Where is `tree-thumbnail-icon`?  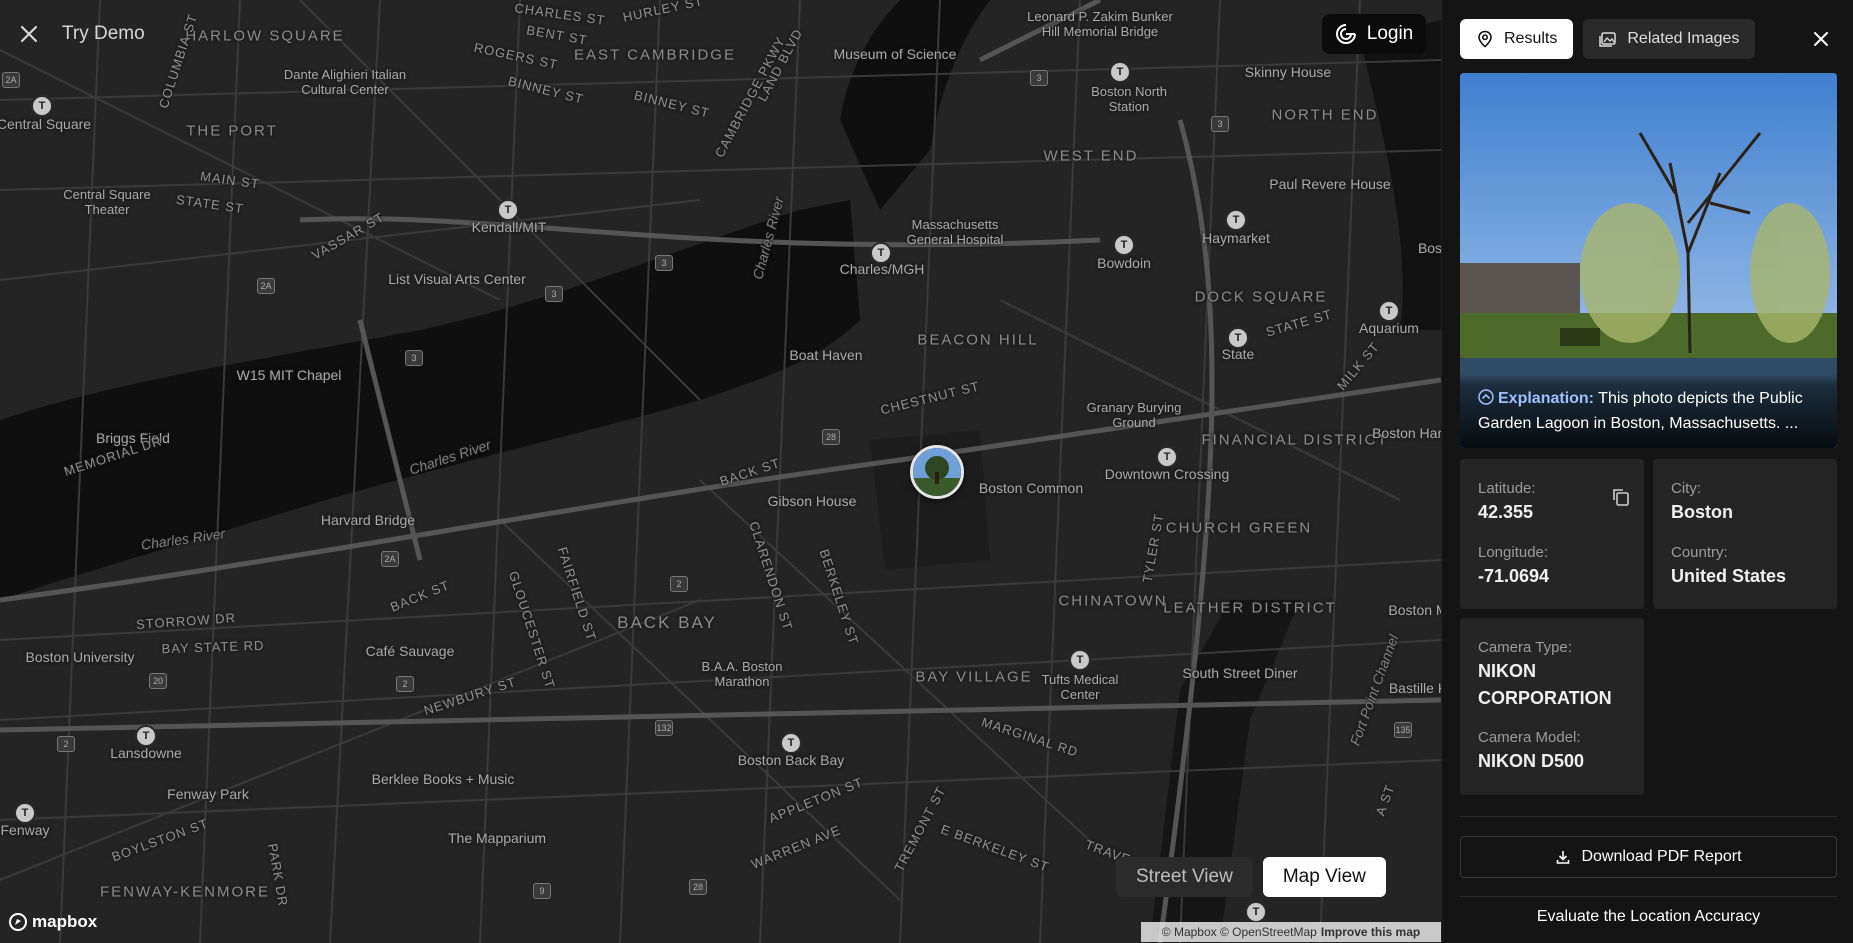
tree-thumbnail-icon is located at coordinates (937, 472).